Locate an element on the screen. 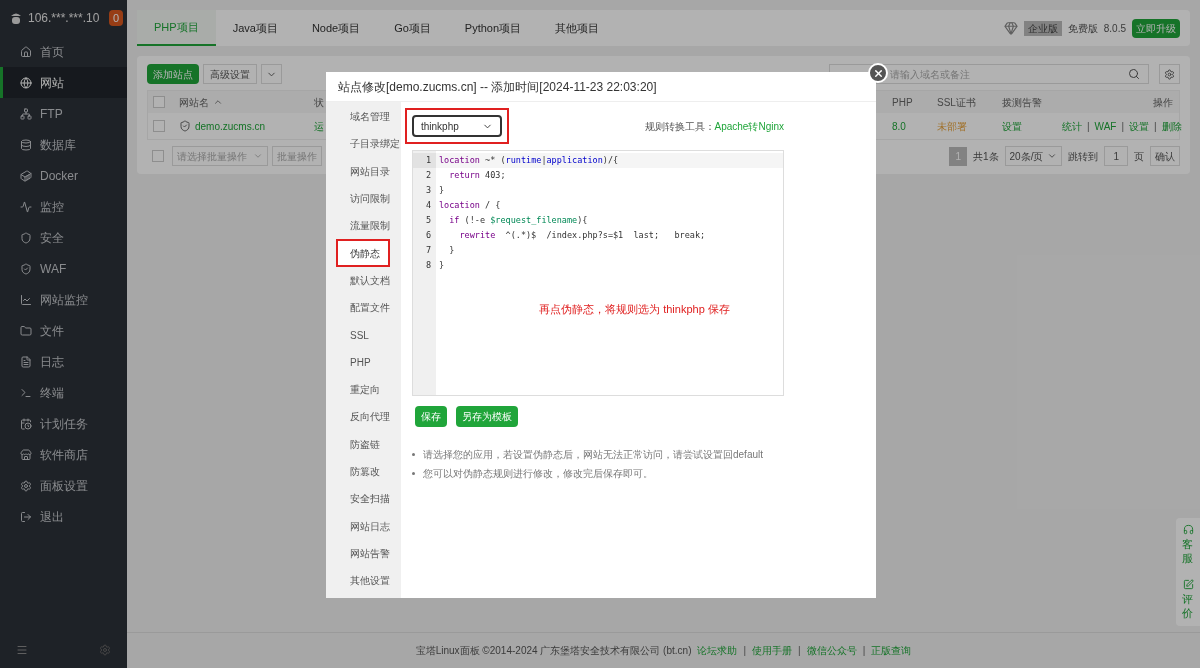 Image resolution: width=1200 pixels, height=668 pixels. alert-settings-link: 设置 is located at coordinates (1012, 126).